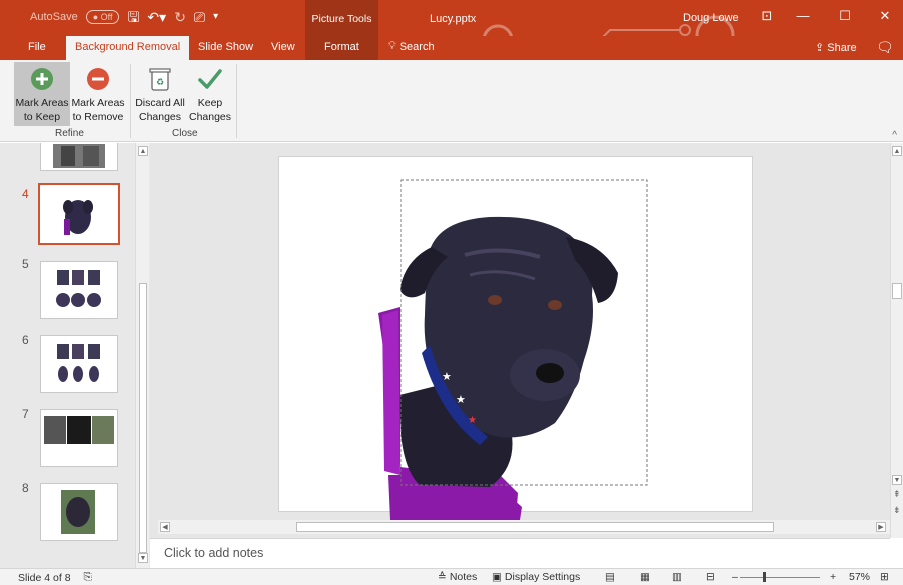 The image size is (903, 585). What do you see at coordinates (225, 47) in the screenshot?
I see `tab-slide-show: Slide Show` at bounding box center [225, 47].